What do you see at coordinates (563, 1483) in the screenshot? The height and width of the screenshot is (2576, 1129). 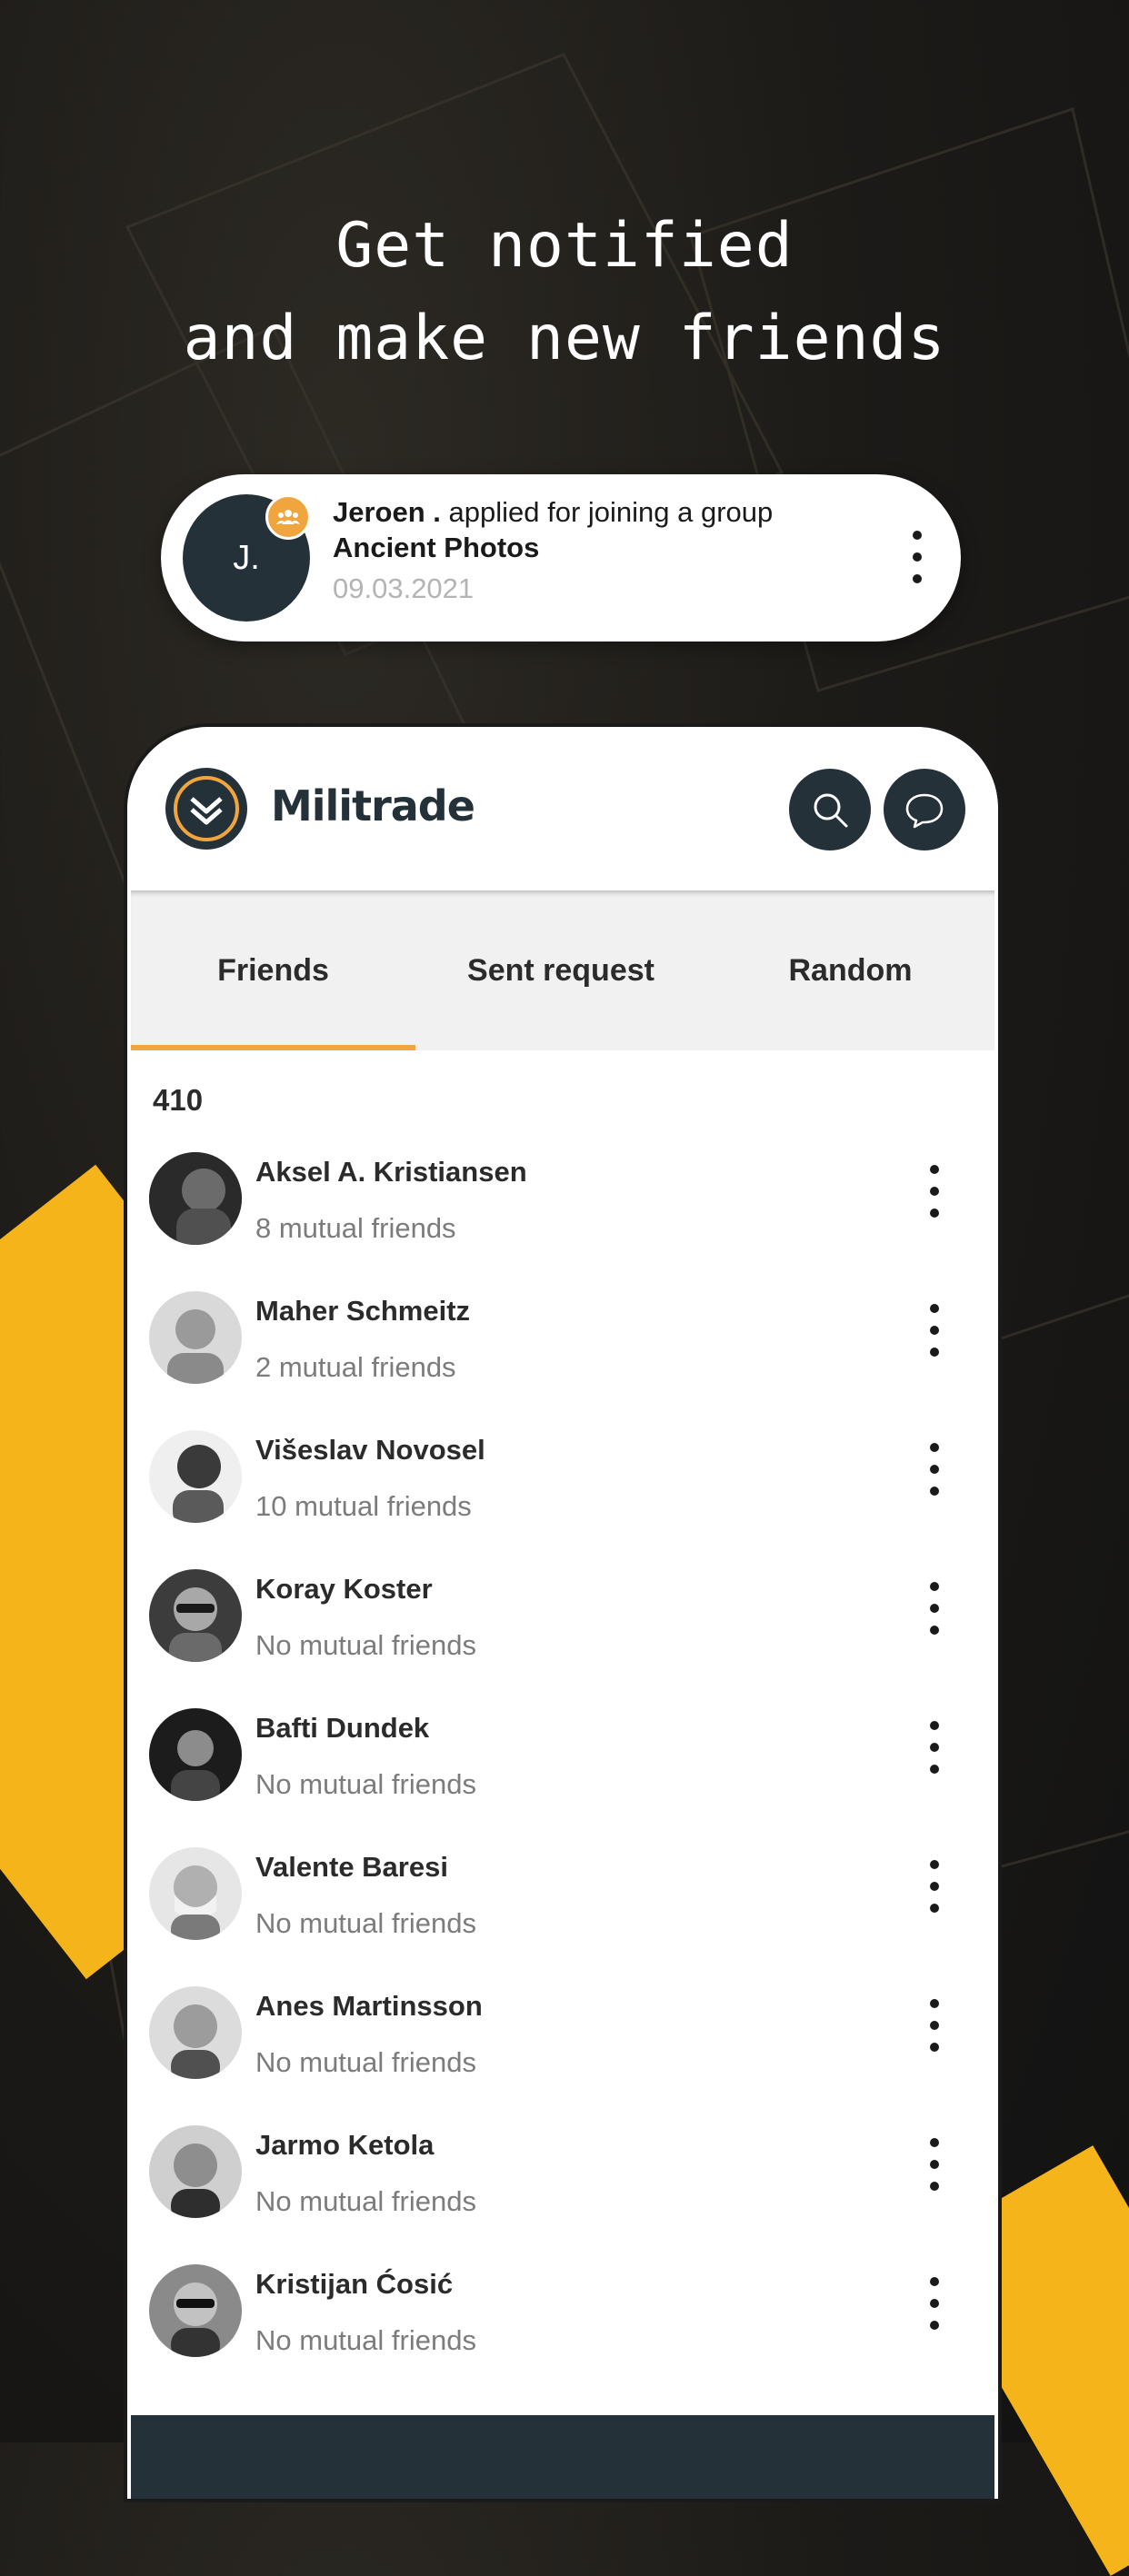 I see `list-item: Višeslav Novosel 10 mutual friends` at bounding box center [563, 1483].